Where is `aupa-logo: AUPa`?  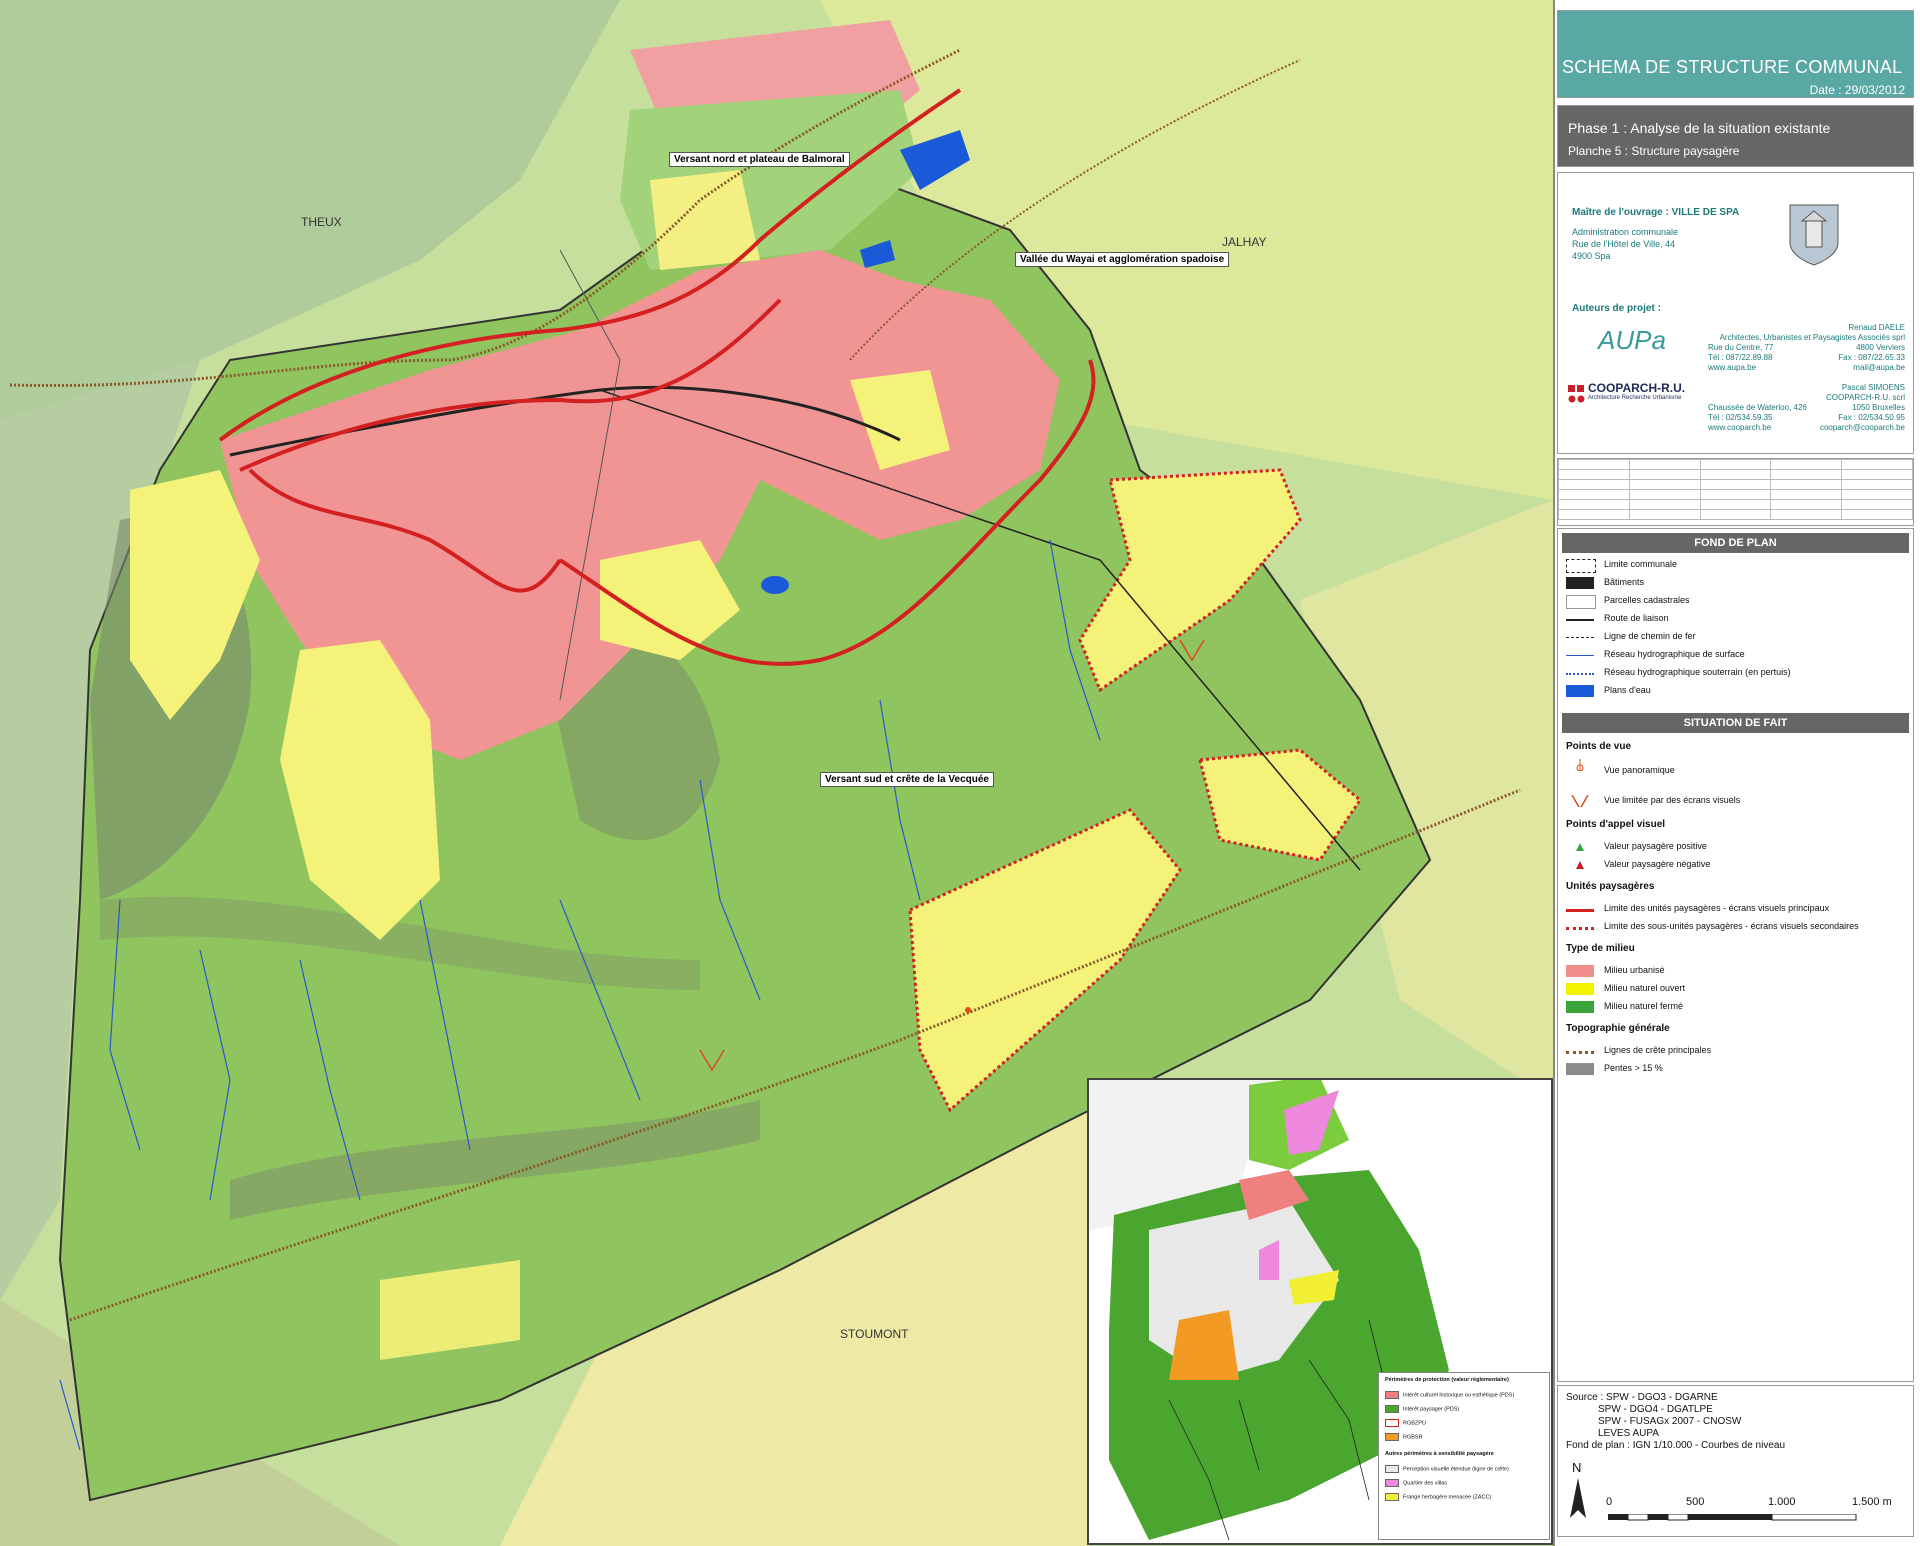
aupa-logo: AUPa is located at coordinates (1632, 340).